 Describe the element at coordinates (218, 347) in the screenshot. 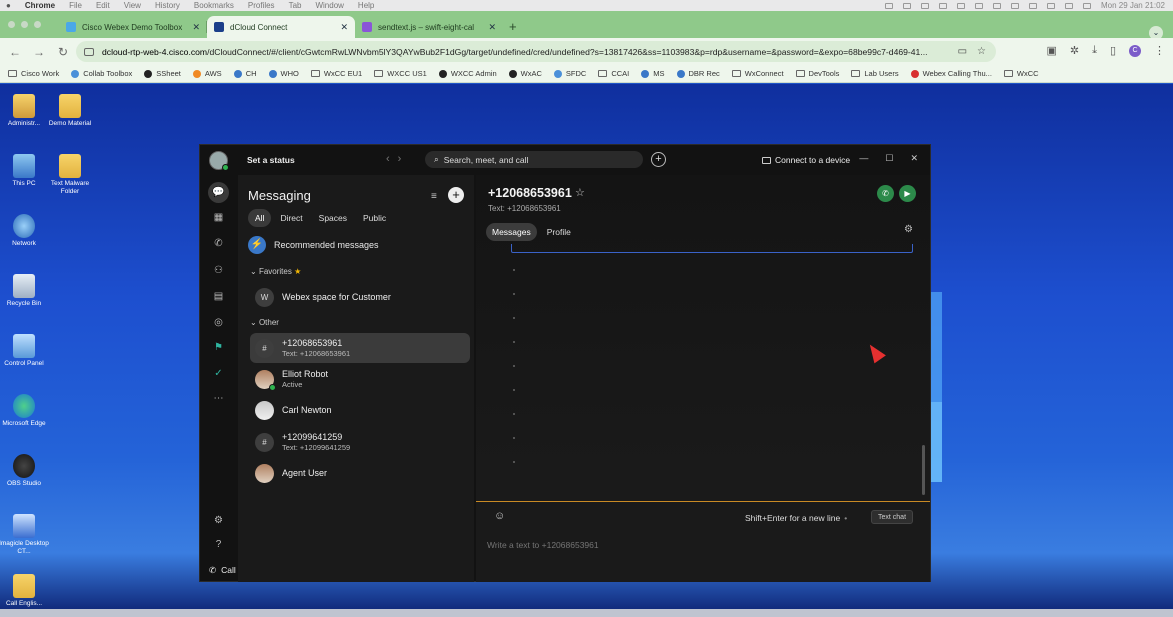

I see `flag-icon: ⚑` at that location.